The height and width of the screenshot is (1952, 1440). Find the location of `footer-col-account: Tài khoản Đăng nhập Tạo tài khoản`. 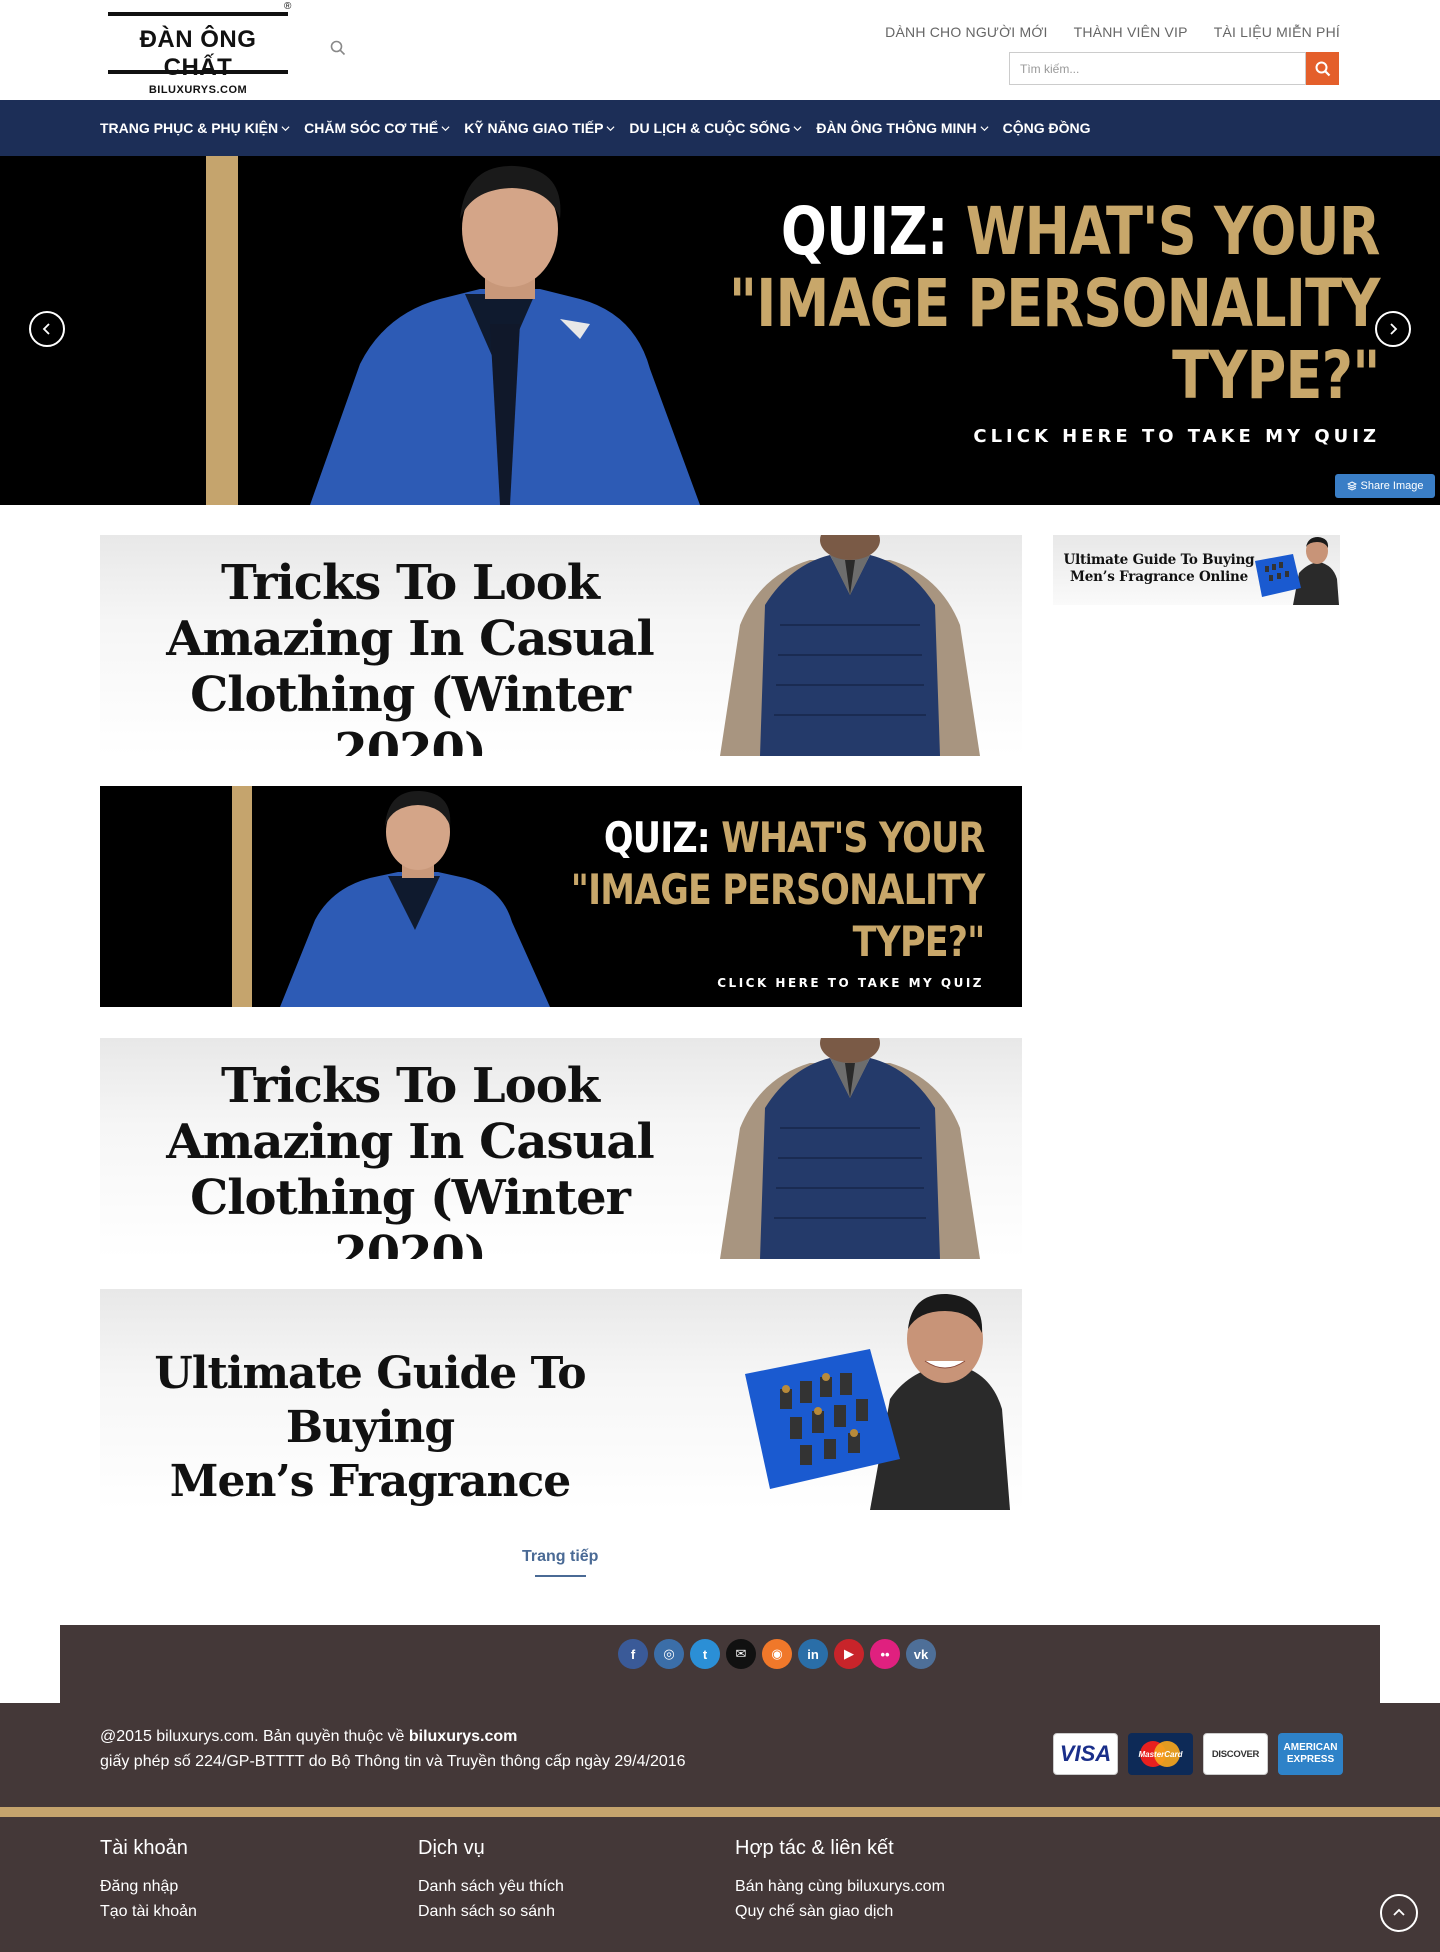

footer-col-account: Tài khoản Đăng nhập Tạo tài khoản is located at coordinates (148, 1880).